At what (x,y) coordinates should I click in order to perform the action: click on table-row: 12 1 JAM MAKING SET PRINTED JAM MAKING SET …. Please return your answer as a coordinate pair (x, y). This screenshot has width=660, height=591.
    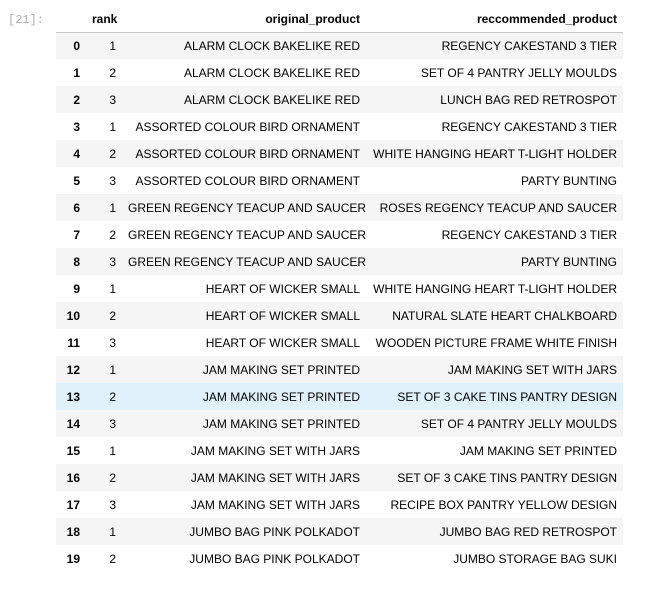
    Looking at the image, I should click on (339, 369).